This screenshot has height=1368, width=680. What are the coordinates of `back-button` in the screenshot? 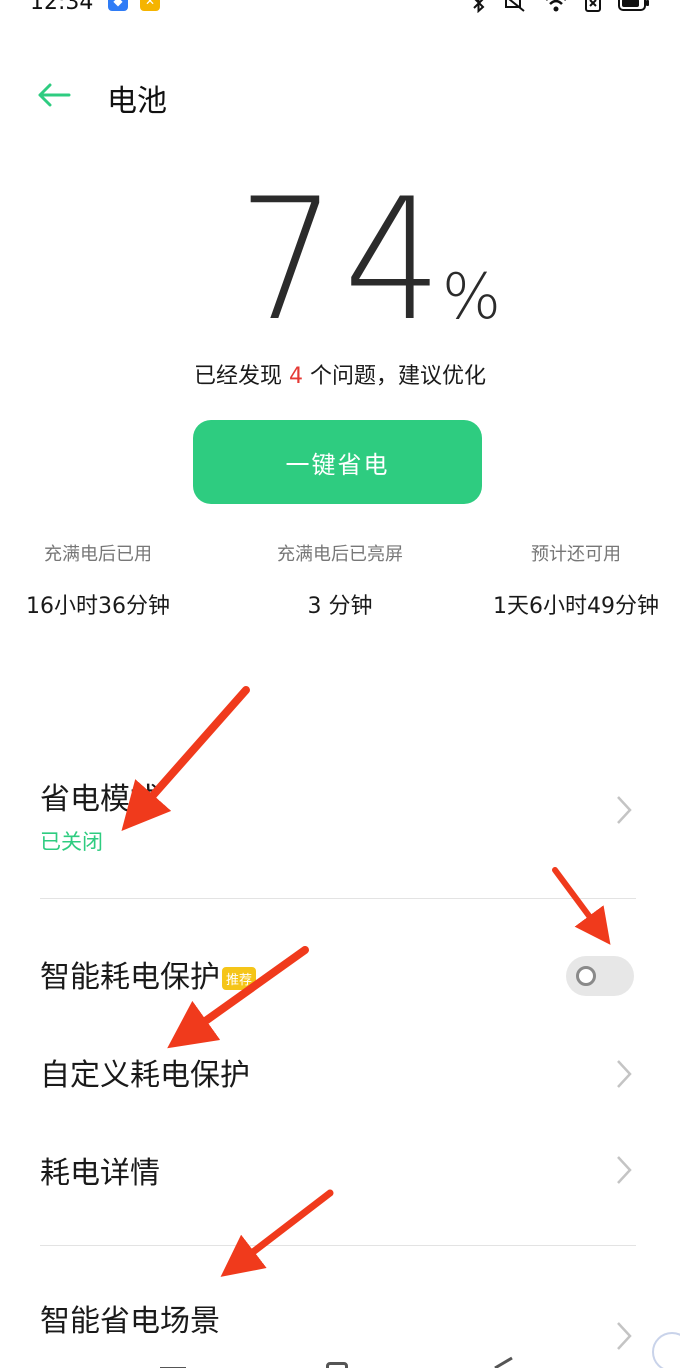 It's located at (54, 95).